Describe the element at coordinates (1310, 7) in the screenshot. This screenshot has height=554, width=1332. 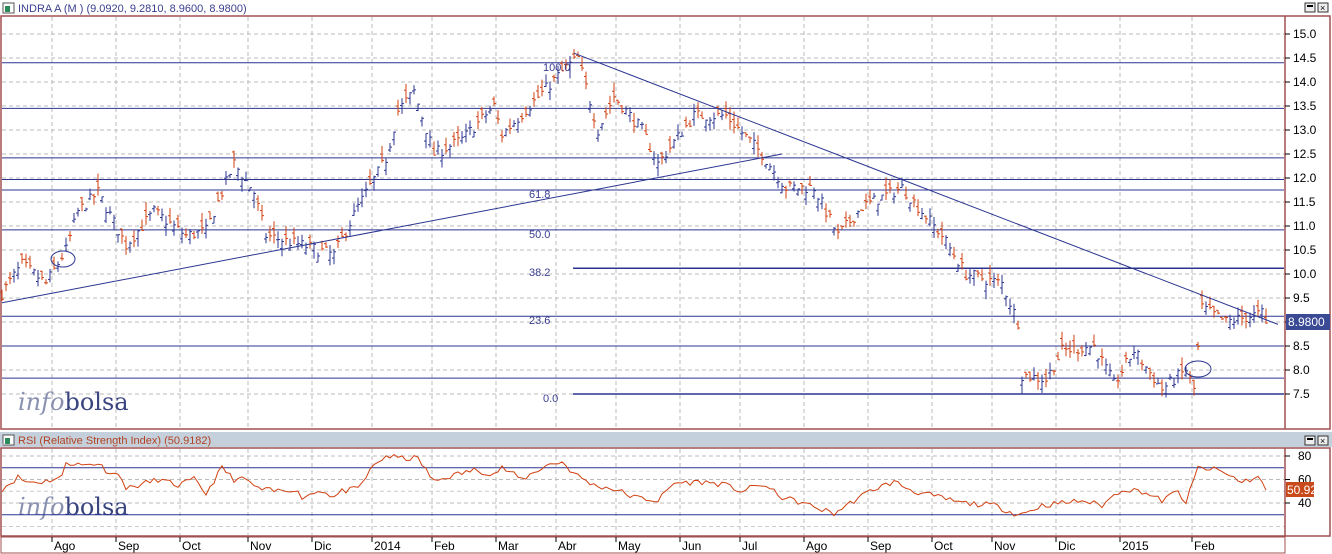
I see `main-maximize-button` at that location.